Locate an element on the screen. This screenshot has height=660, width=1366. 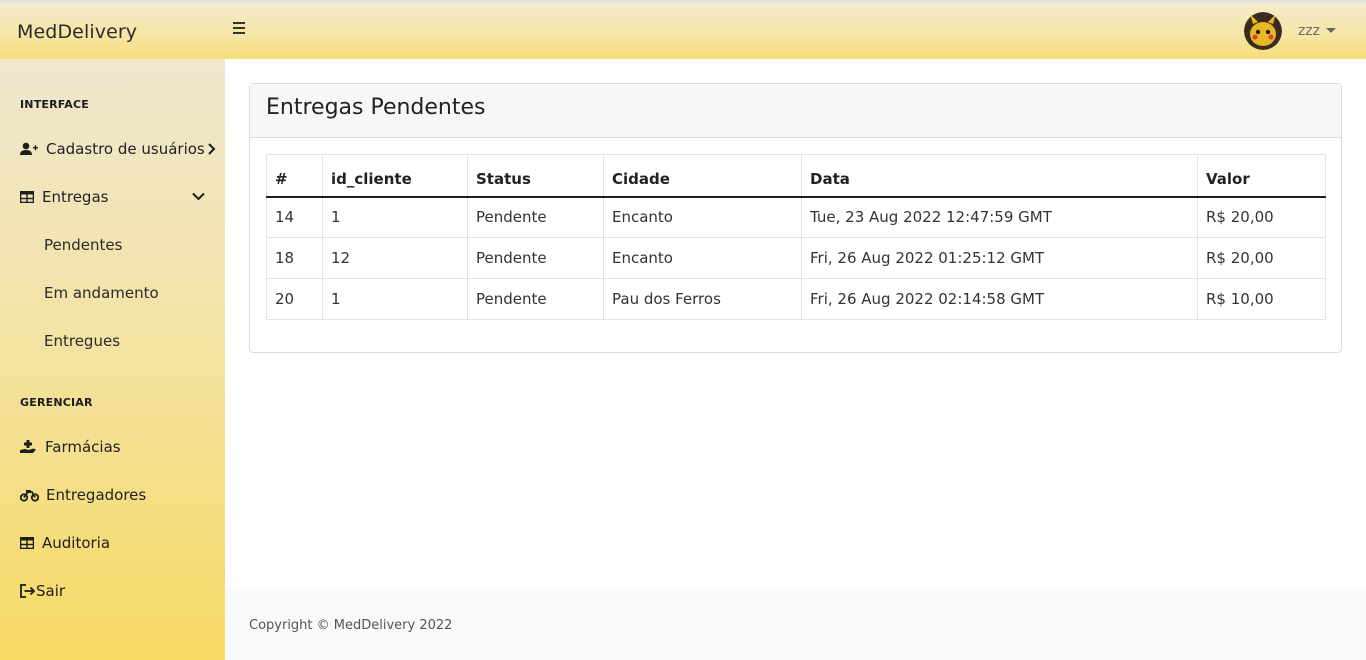
sidebar-item-label: Sair is located at coordinates (51, 591).